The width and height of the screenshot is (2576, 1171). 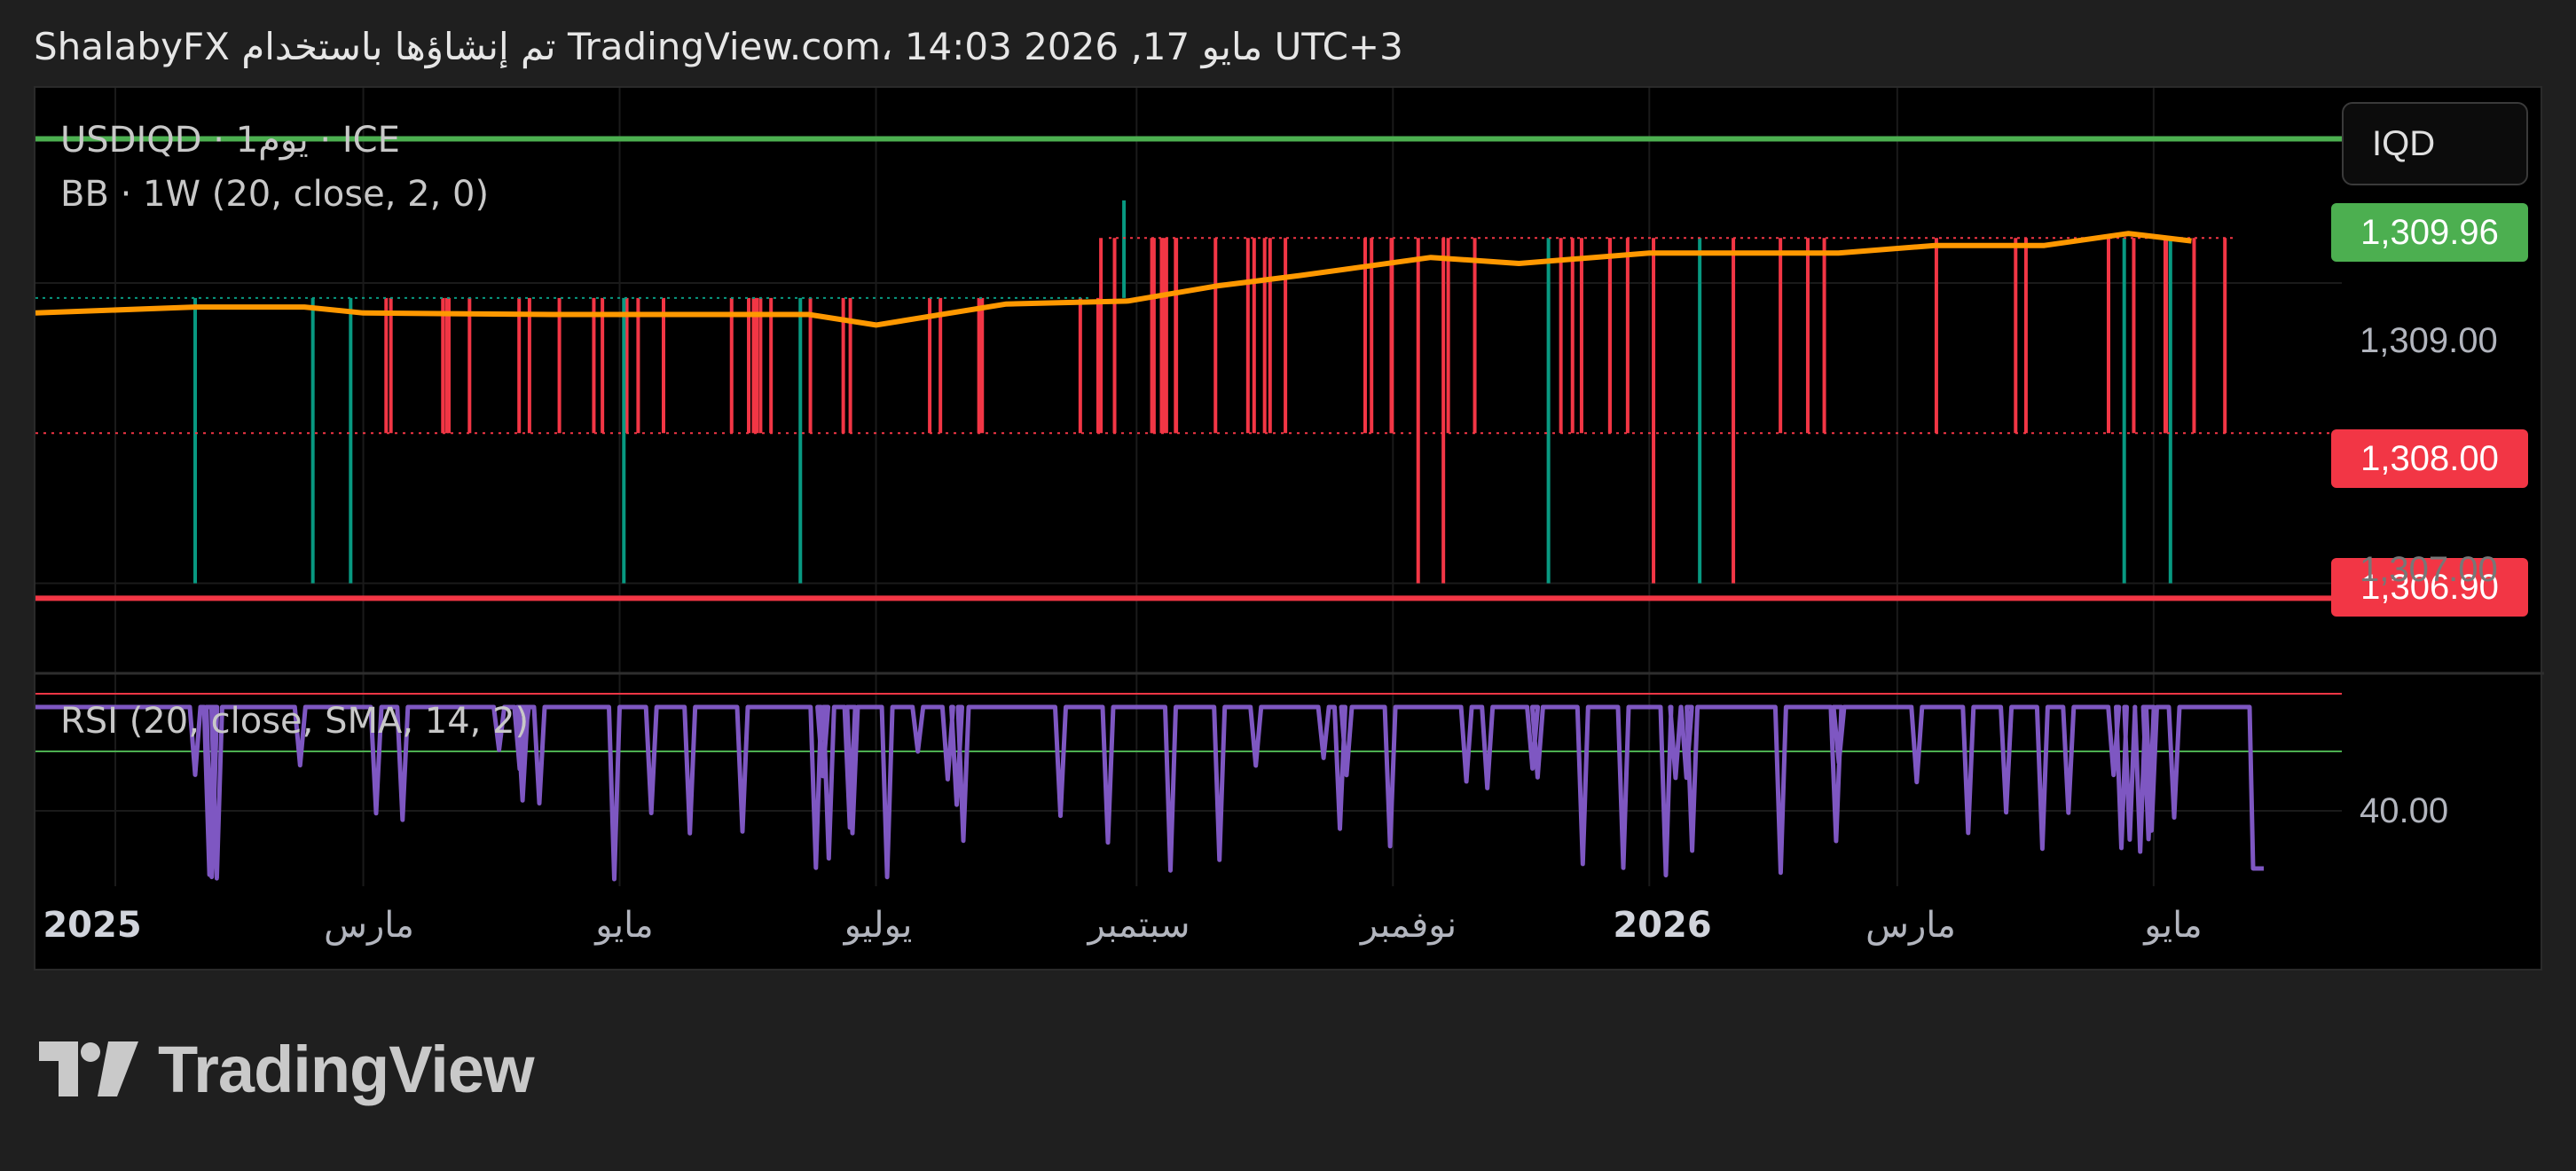 I want to click on tradingview-brand: TradingView, so click(x=287, y=1069).